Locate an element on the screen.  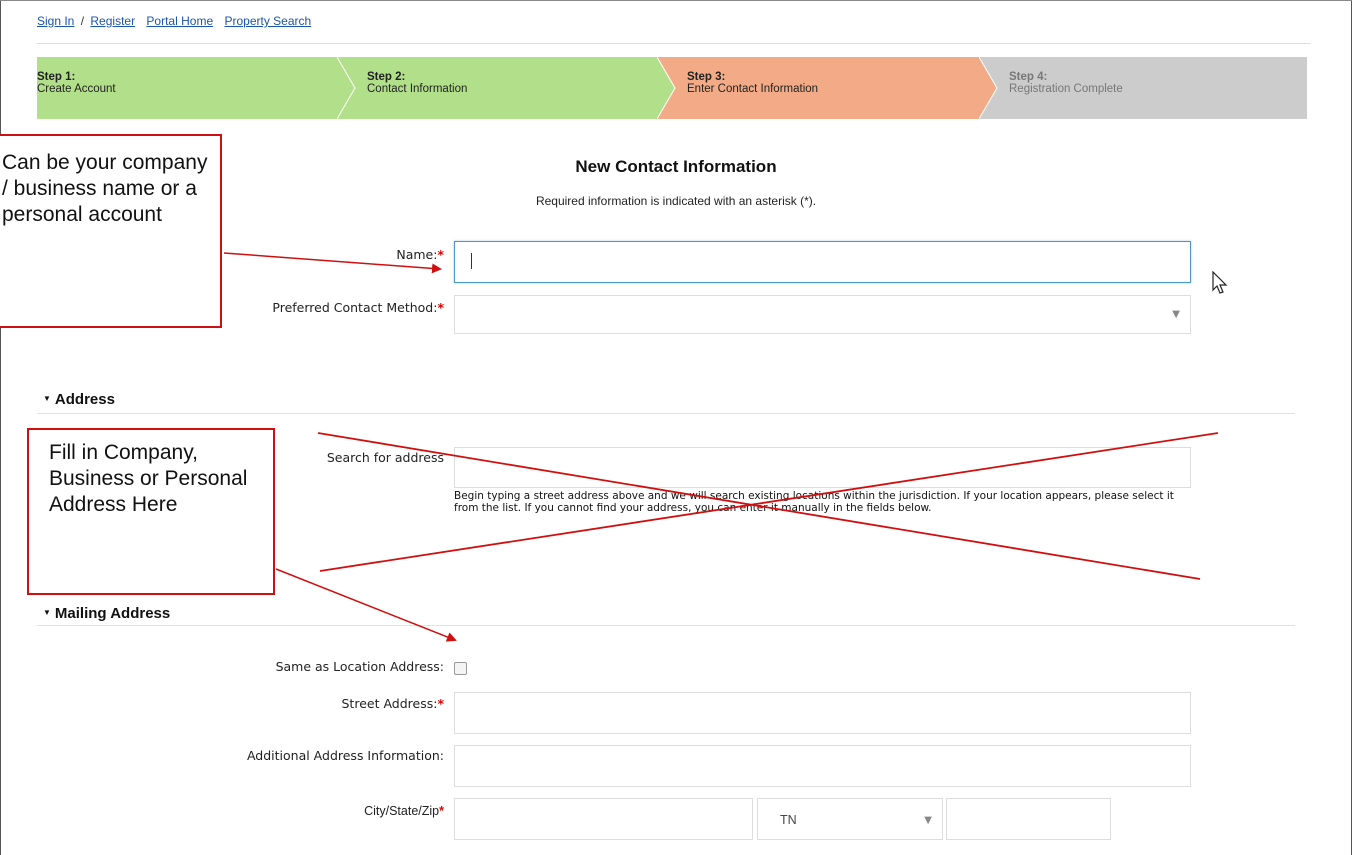
callout2-arrow is located at coordinates (366, 605).